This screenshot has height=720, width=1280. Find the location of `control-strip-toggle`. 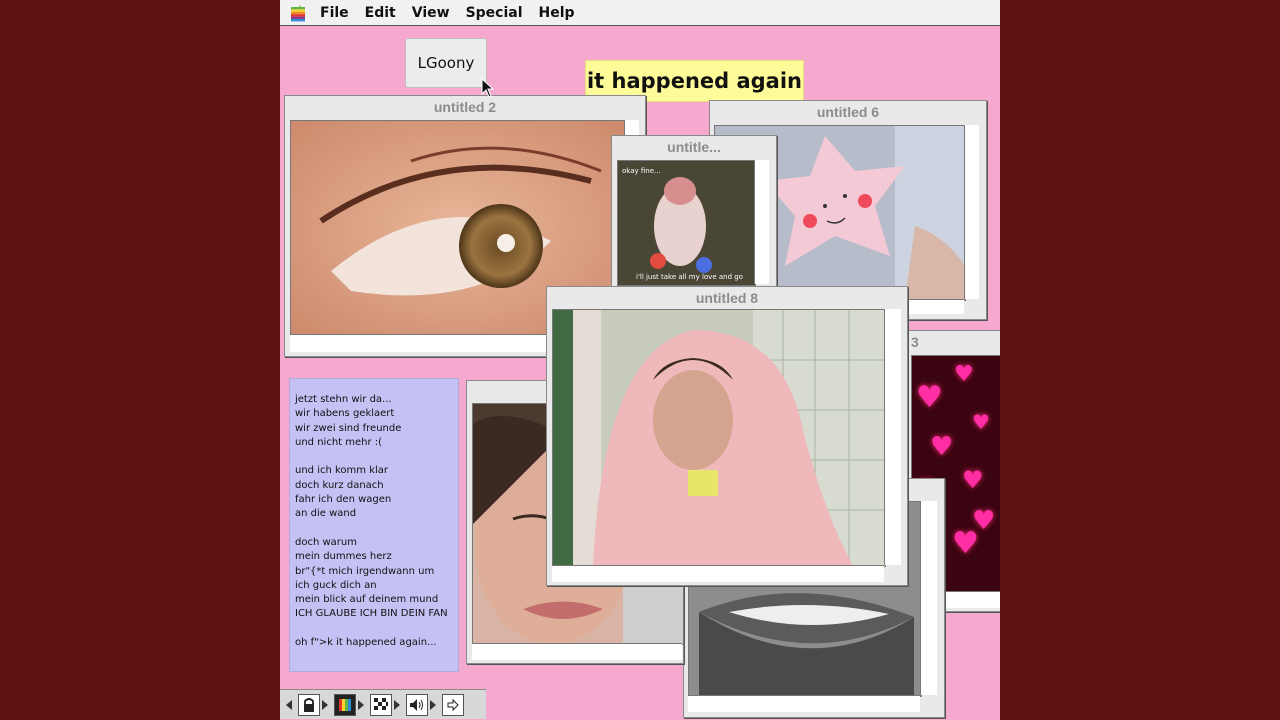

control-strip-toggle is located at coordinates (288, 705).